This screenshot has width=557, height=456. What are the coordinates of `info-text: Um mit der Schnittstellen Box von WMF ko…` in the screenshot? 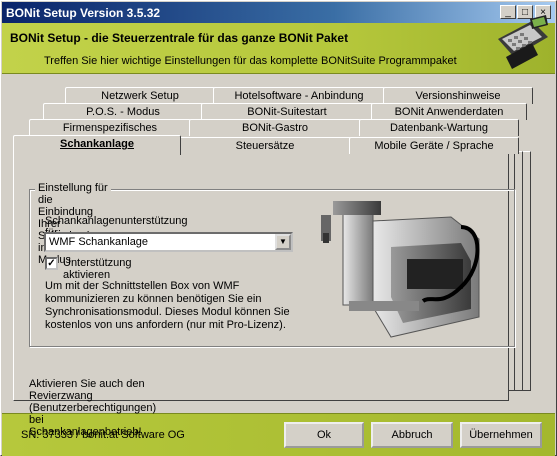 It's located at (170, 306).